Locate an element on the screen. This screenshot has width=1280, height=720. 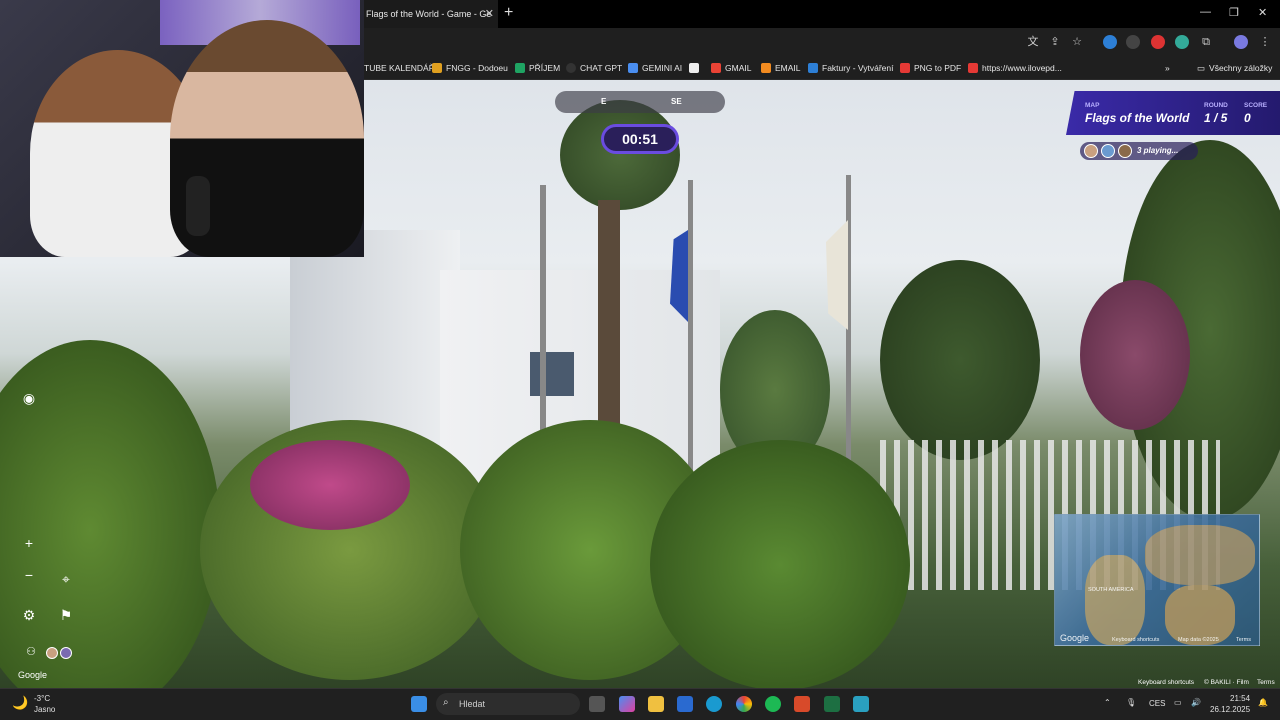
edge-icon is located at coordinates (714, 704).